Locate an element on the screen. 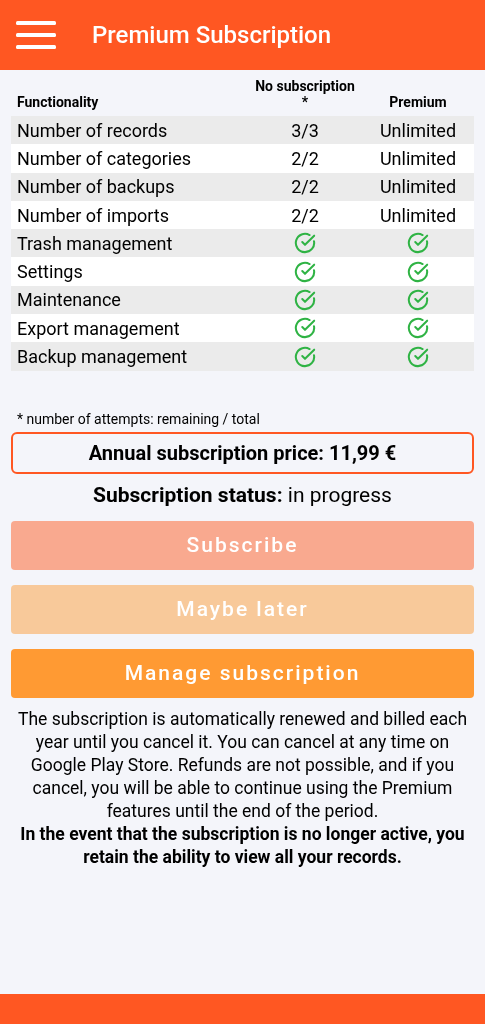  notice-text: The subscription is automatically renewed and billed each year until you cancel it. You can cancel at any time on Google Play Store. Refunds are not possible, and if you cancel, you will be able to continue using the Premium features until the end of the period. is located at coordinates (242, 766).